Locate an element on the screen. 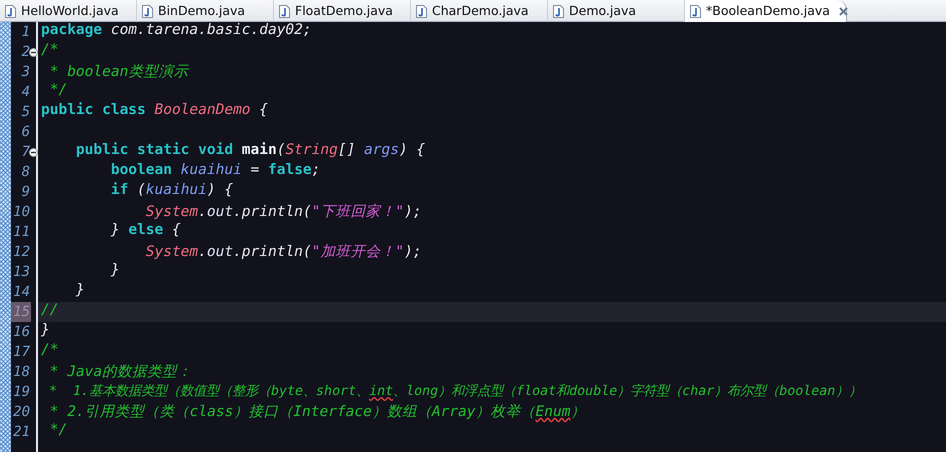 This screenshot has width=946, height=452. code-line: if (kuaihui) { is located at coordinates (172, 191).